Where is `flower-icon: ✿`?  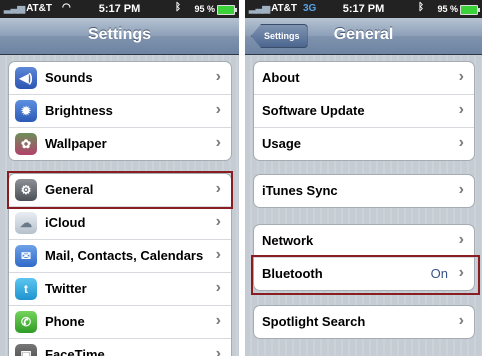 flower-icon: ✿ is located at coordinates (26, 144).